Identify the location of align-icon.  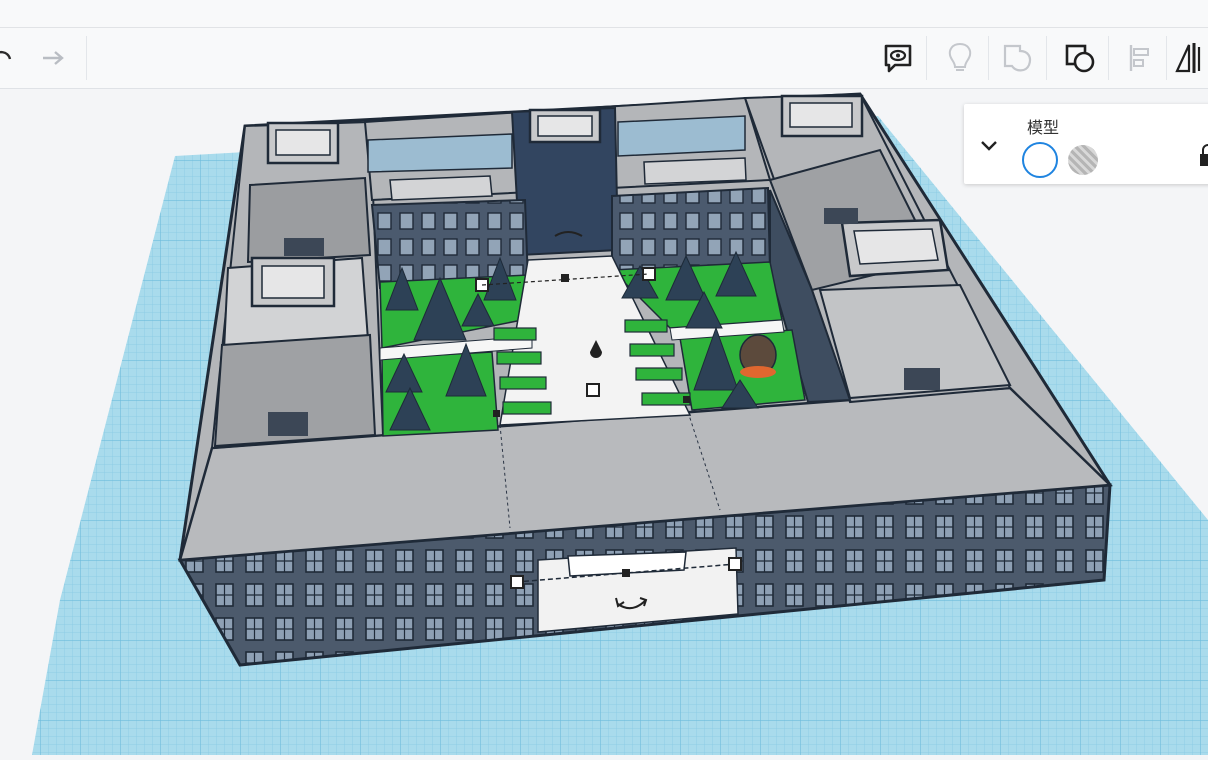
(1139, 58).